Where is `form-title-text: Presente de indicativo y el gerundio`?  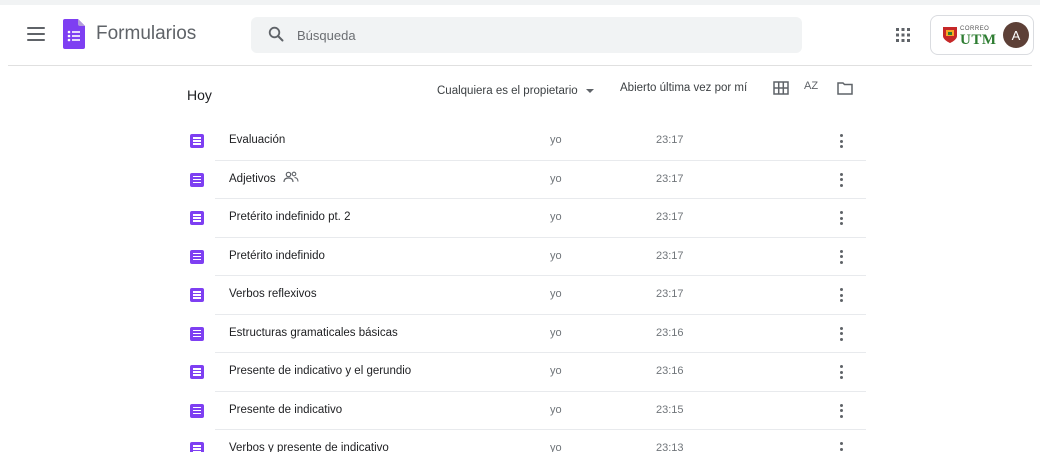
form-title-text: Presente de indicativo y el gerundio is located at coordinates (320, 371).